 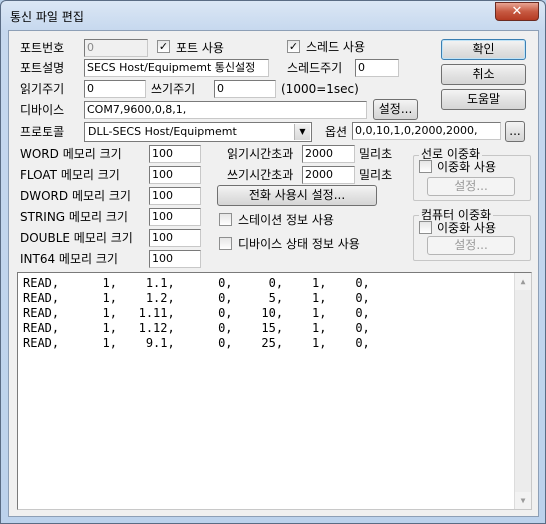 I want to click on station-info-checkbox, so click(x=225, y=219).